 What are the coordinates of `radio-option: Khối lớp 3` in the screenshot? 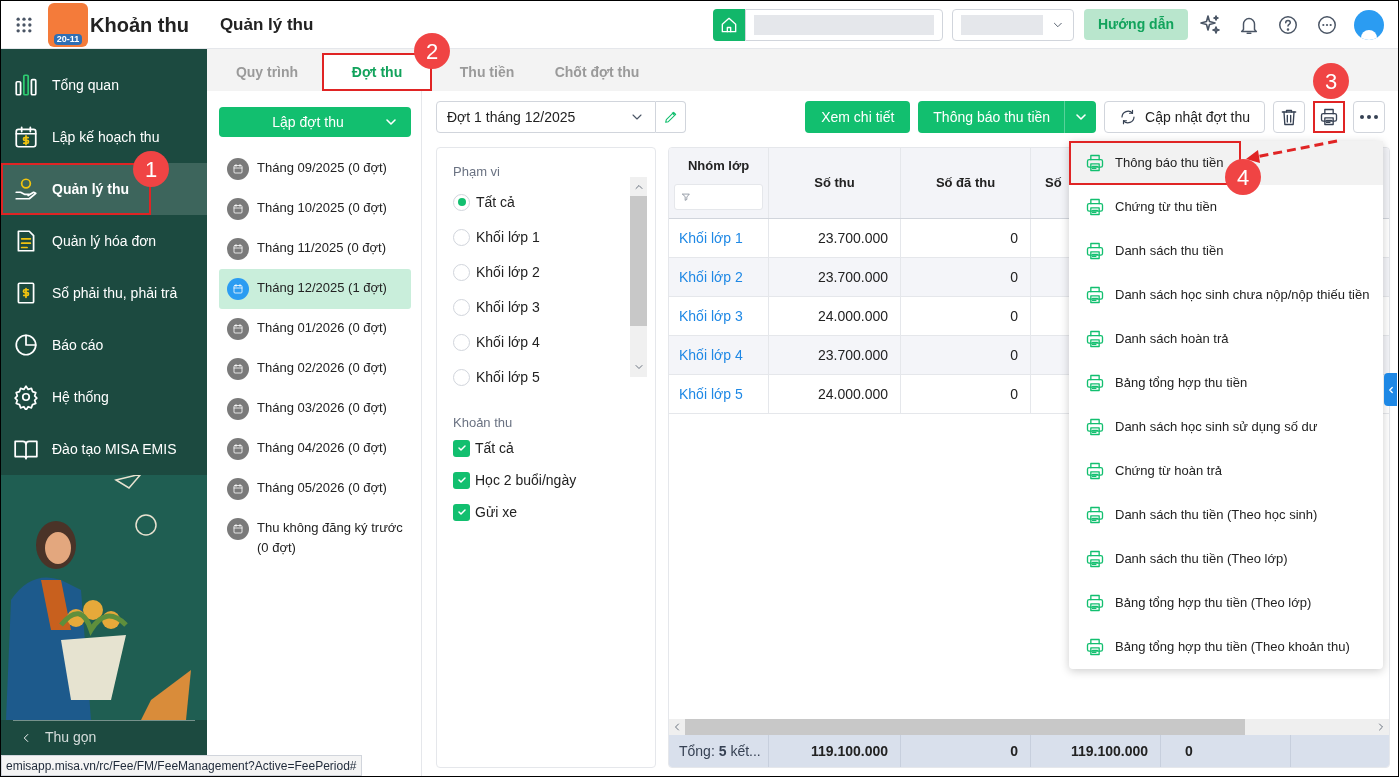 It's located at (541, 307).